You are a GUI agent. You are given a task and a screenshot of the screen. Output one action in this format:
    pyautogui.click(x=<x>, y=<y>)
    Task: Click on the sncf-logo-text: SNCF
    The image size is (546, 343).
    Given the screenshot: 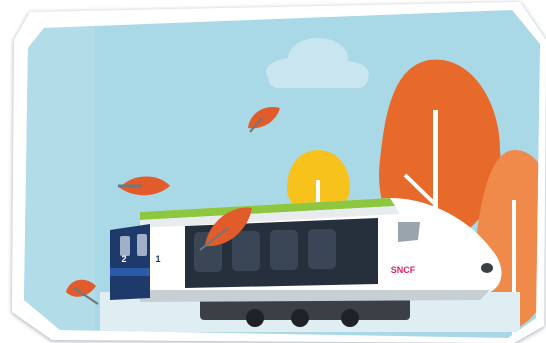 What is the action you would take?
    pyautogui.click(x=403, y=270)
    